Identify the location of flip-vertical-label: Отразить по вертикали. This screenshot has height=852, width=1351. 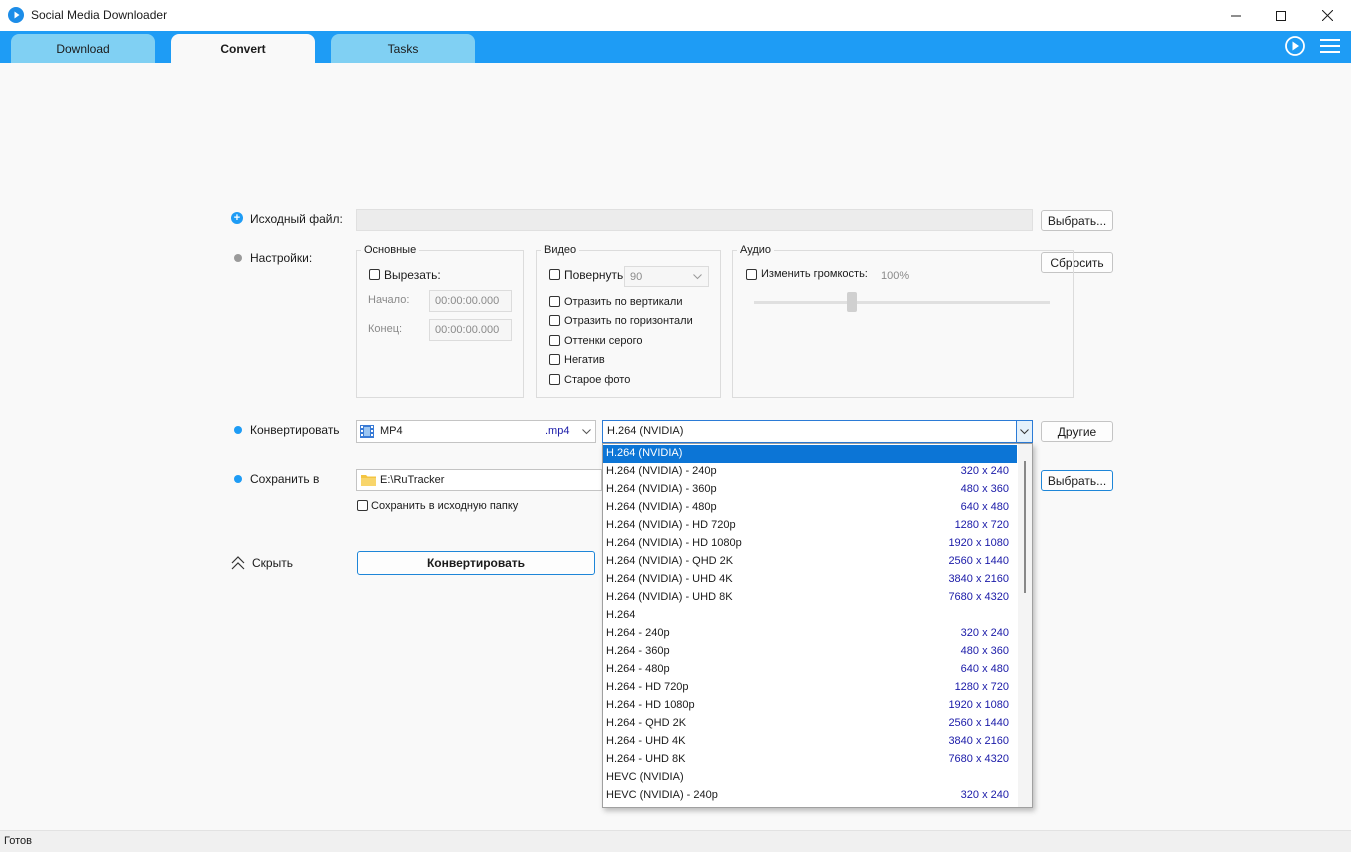
(623, 302).